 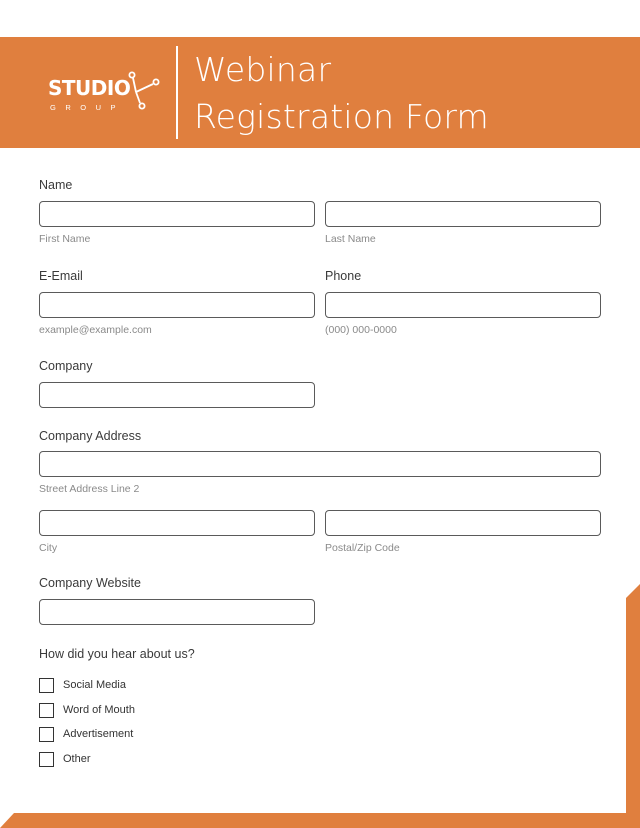 What do you see at coordinates (343, 276) in the screenshot?
I see `phone-label: Phone` at bounding box center [343, 276].